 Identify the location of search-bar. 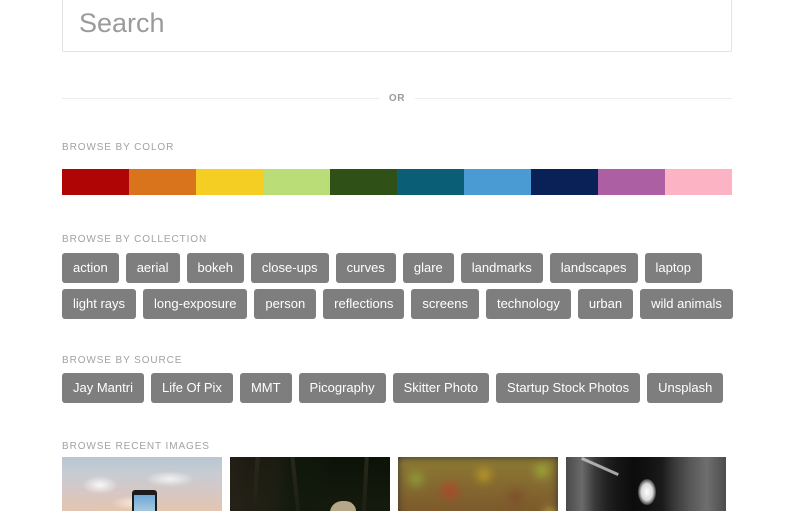
(397, 26).